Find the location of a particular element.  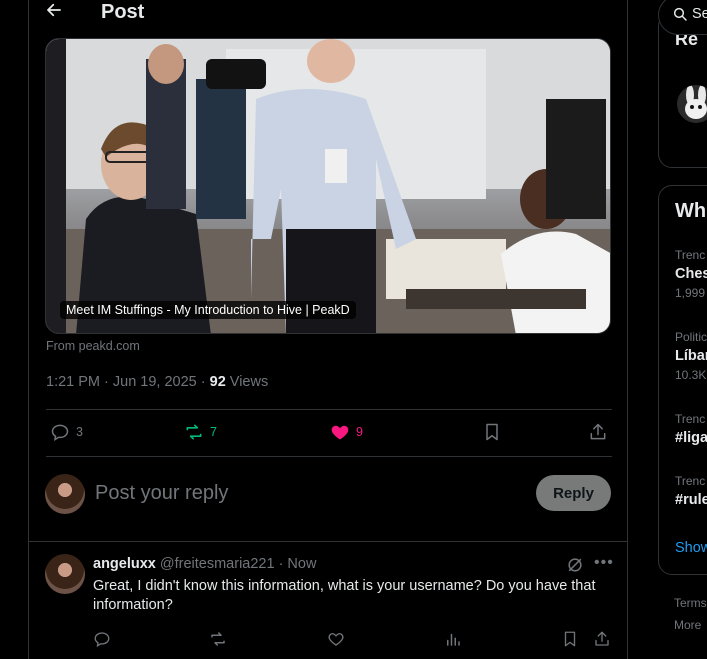

like-action: 9 is located at coordinates (346, 432).